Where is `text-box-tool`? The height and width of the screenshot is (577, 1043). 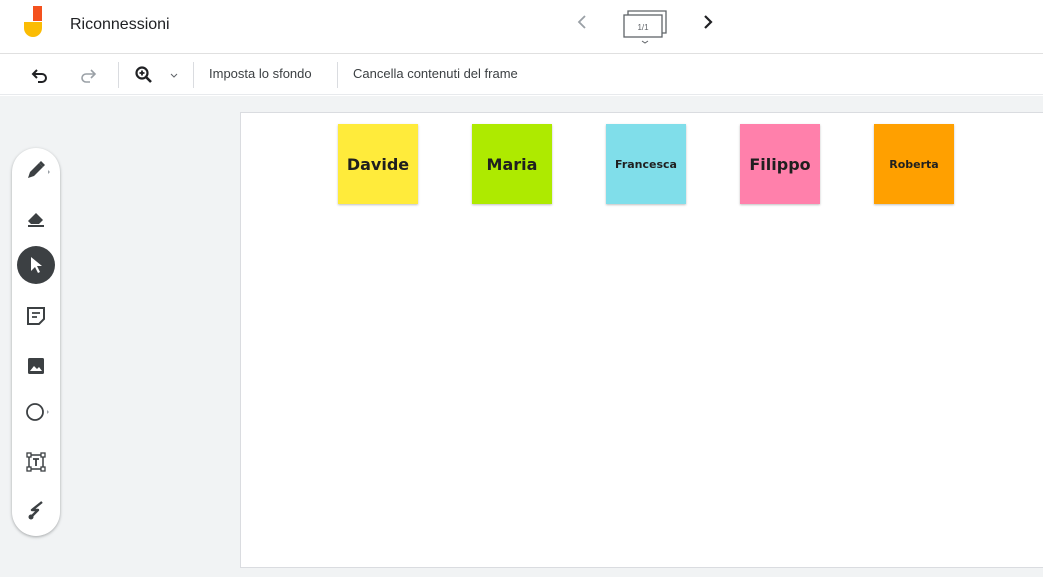
text-box-tool is located at coordinates (36, 462).